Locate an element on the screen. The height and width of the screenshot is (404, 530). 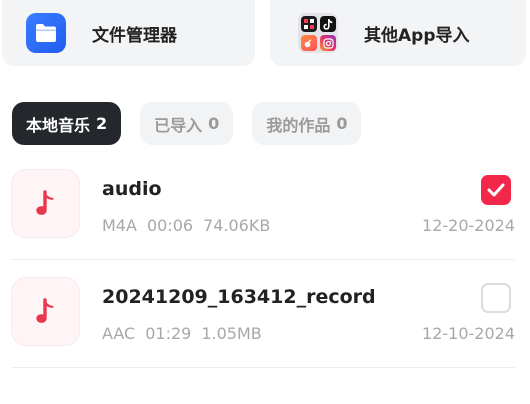
file-meta: M4A 00:06 74.06KB is located at coordinates (191, 225).